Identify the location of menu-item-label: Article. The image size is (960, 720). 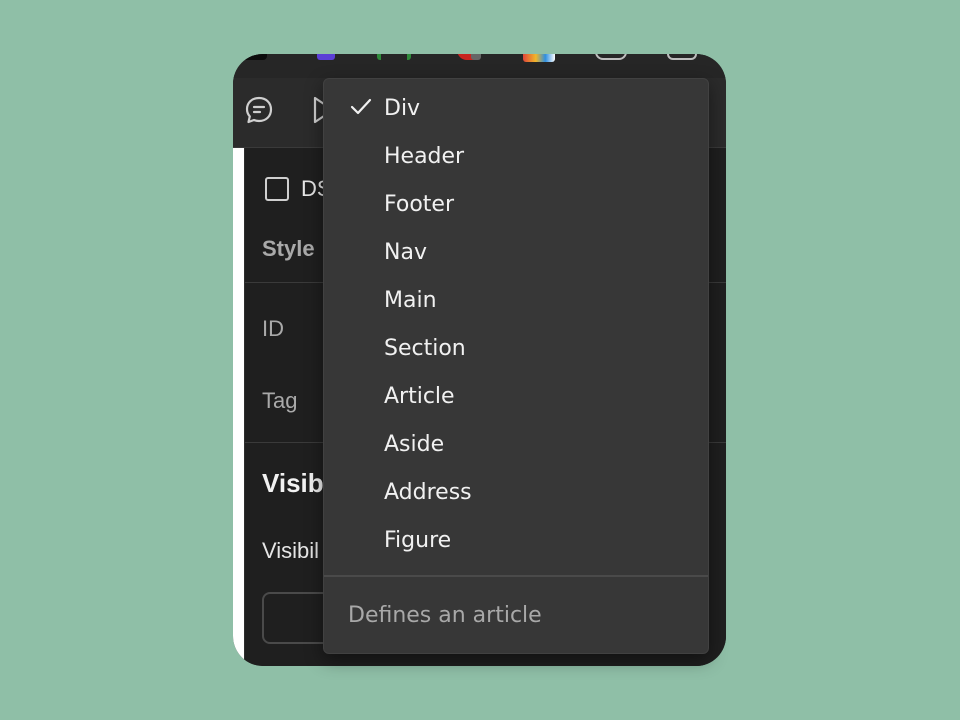
(419, 396).